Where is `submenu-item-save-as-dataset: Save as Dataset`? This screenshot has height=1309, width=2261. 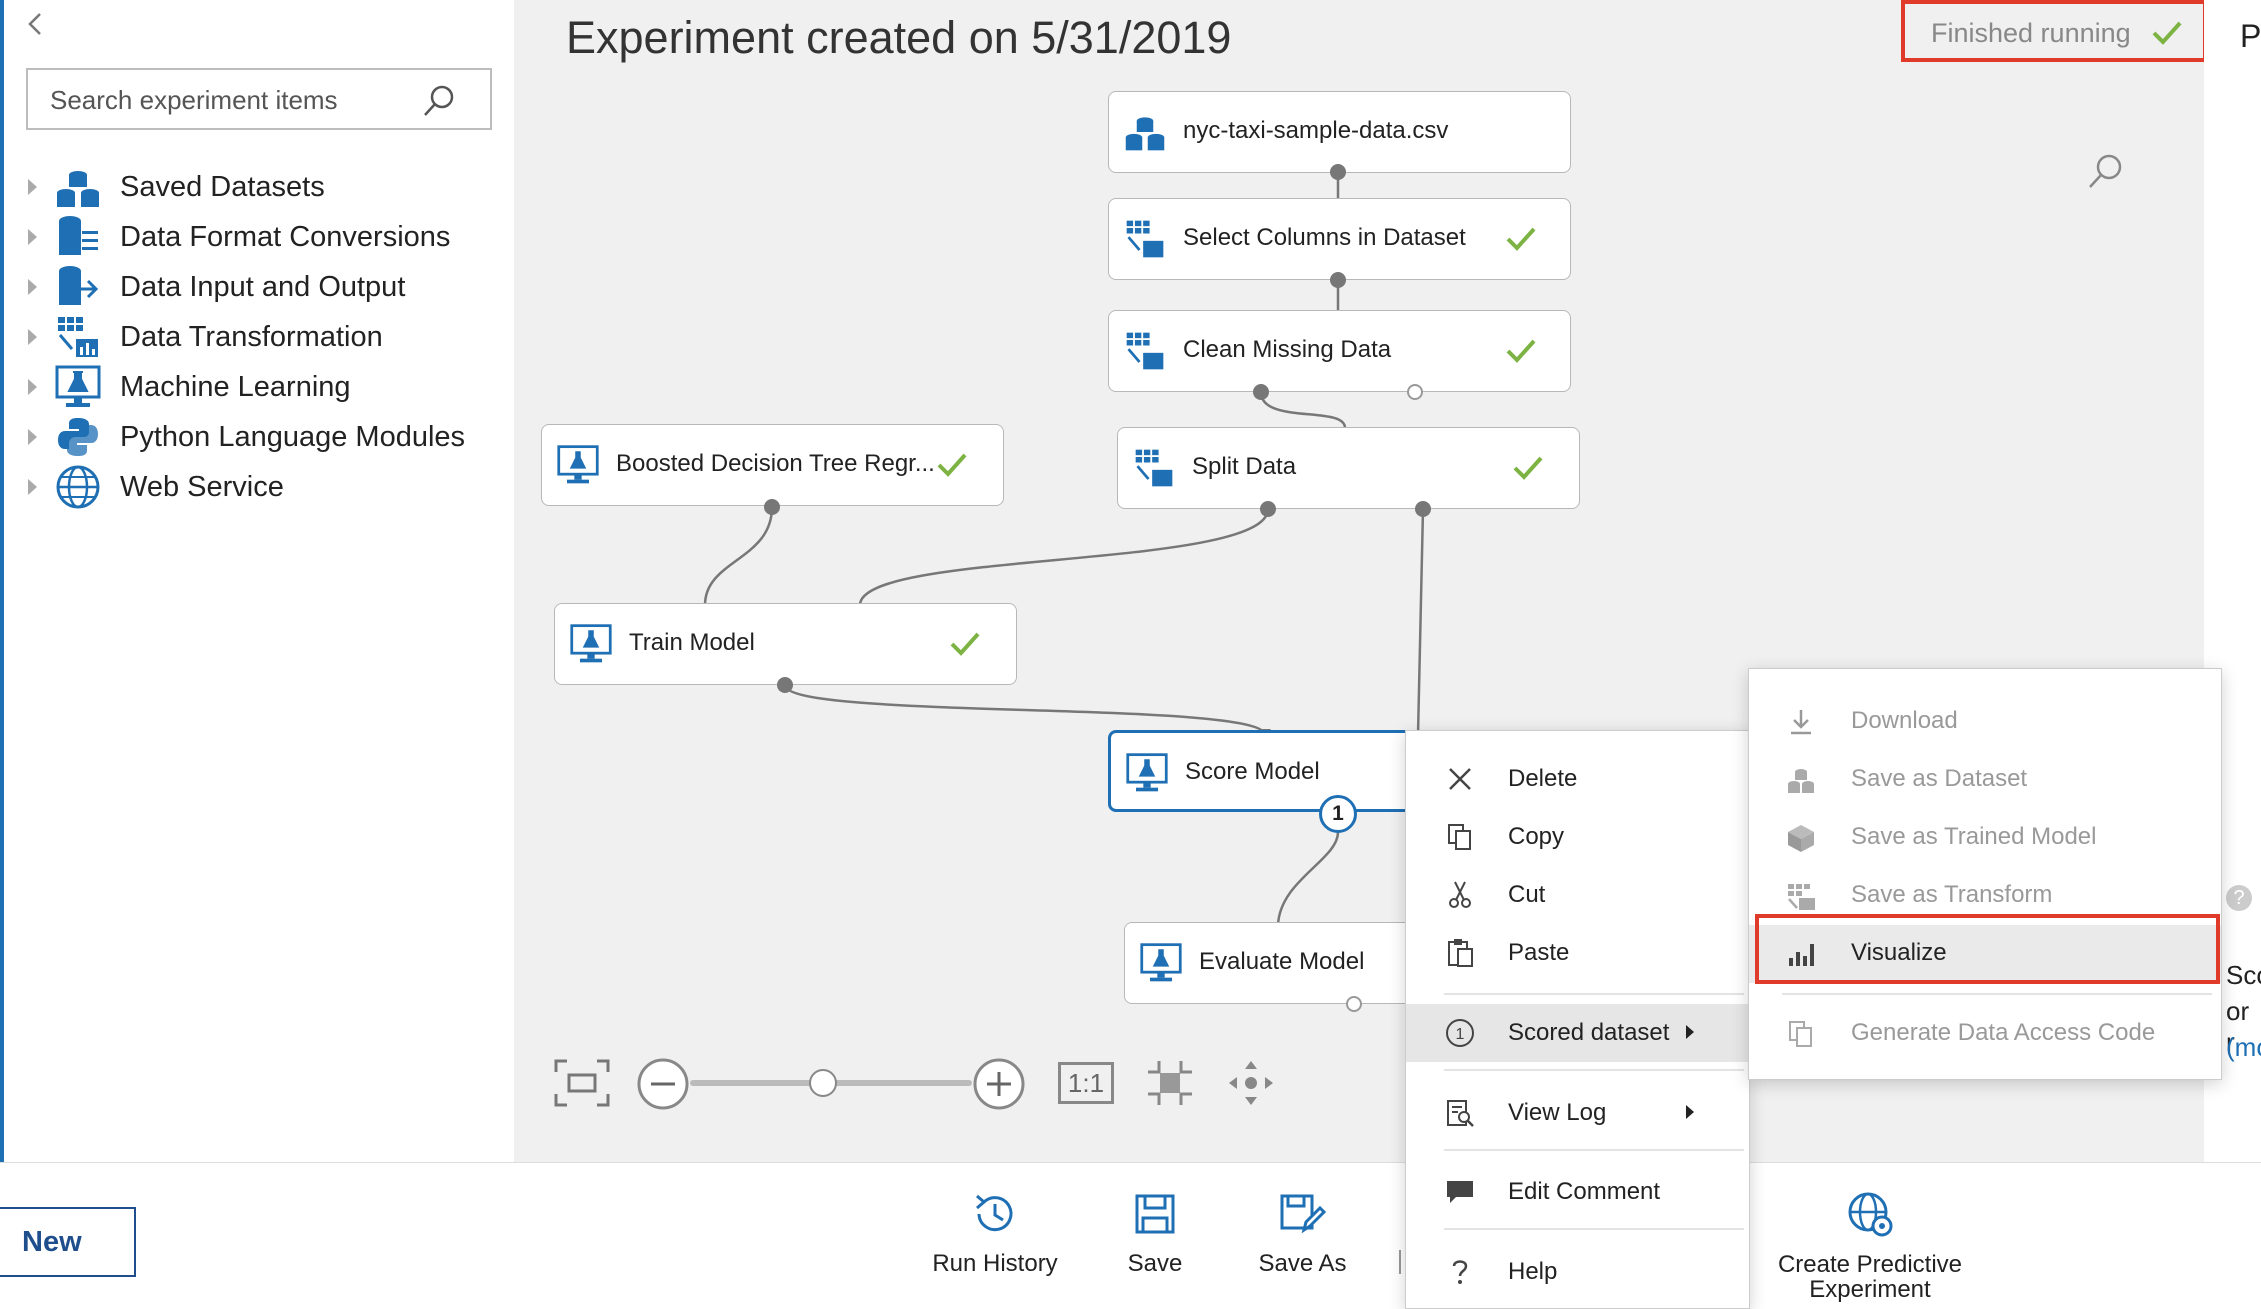
submenu-item-save-as-dataset: Save as Dataset is located at coordinates (1985, 780).